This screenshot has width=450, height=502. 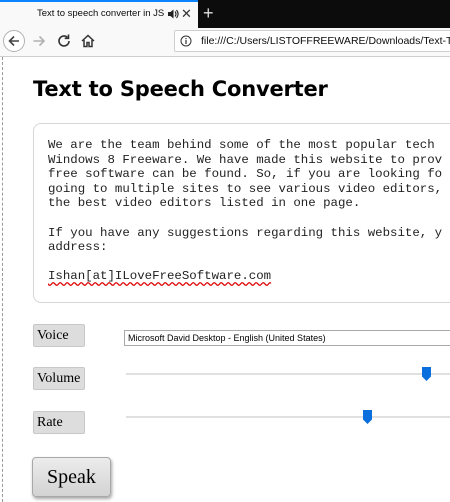 What do you see at coordinates (71, 477) in the screenshot?
I see `speak-button: Speak` at bounding box center [71, 477].